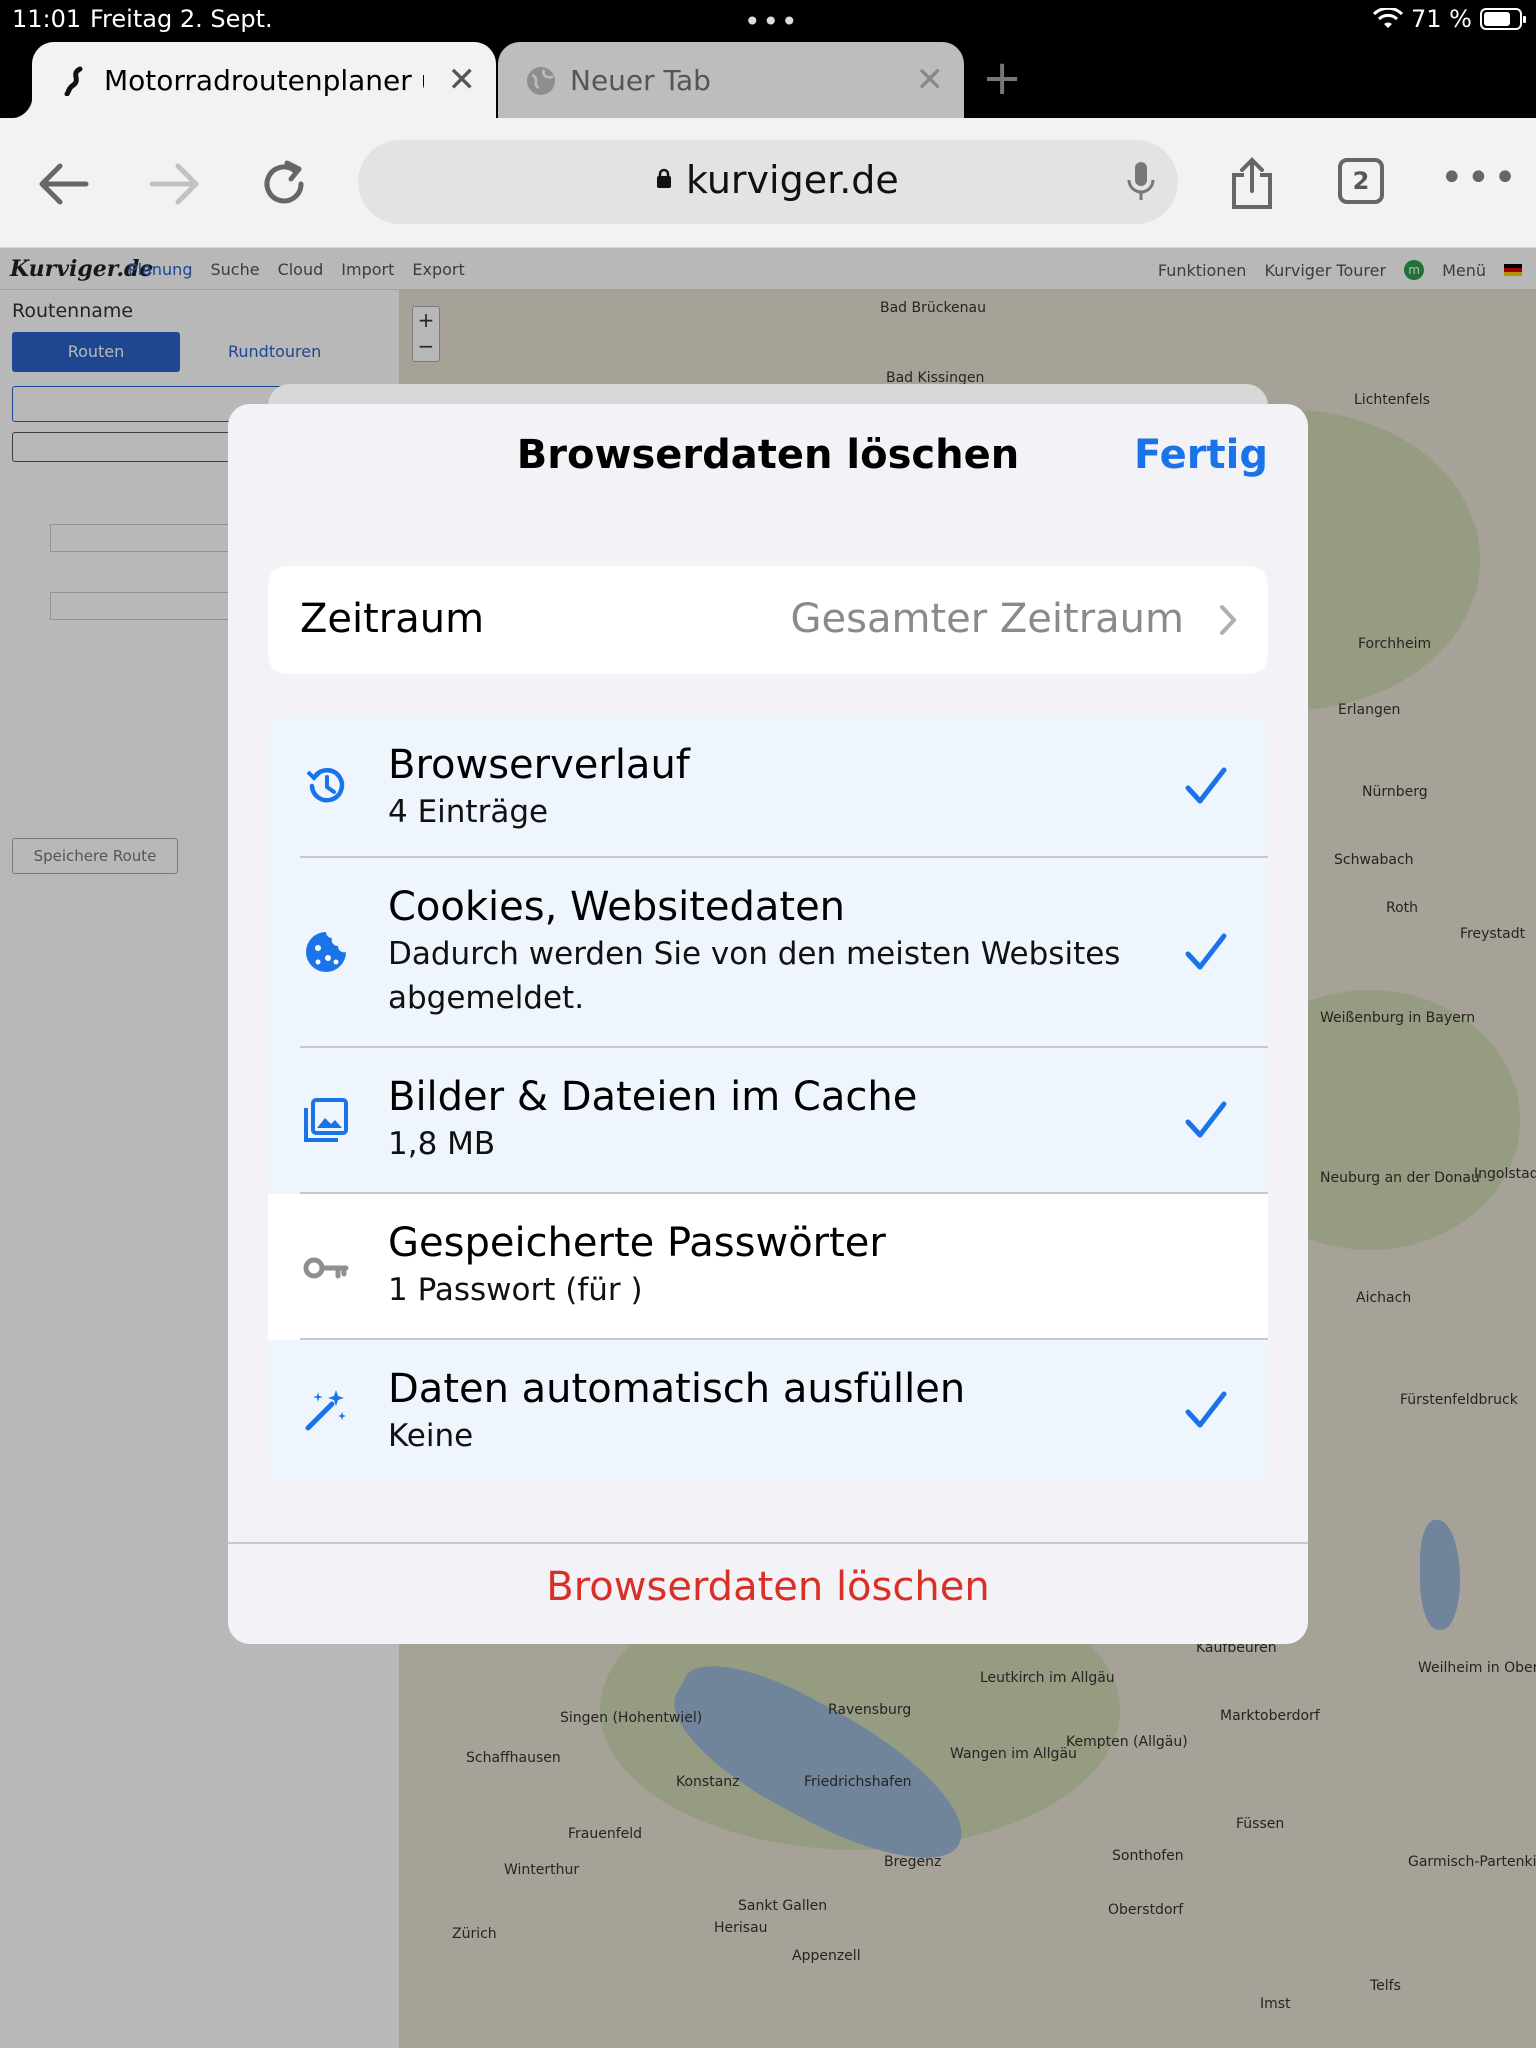 The height and width of the screenshot is (2048, 1536). Describe the element at coordinates (768, 1121) in the screenshot. I see `list-item-cache: Bilder & Dateien im Cache 1,8 MB` at that location.